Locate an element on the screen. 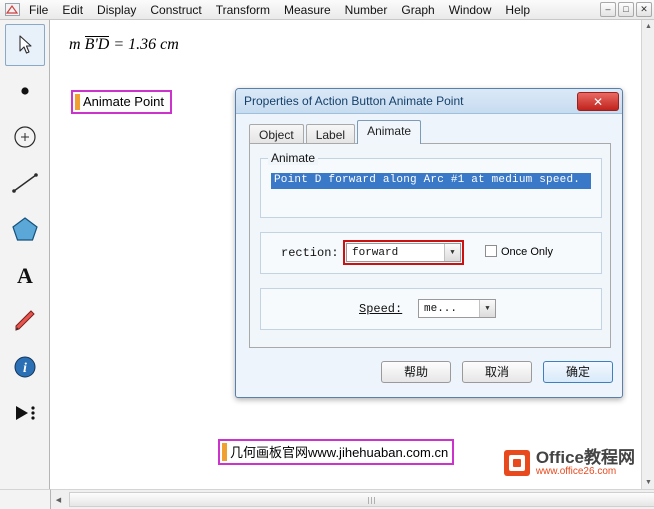 This screenshot has height=509, width=654. direction-value: forward is located at coordinates (375, 252).